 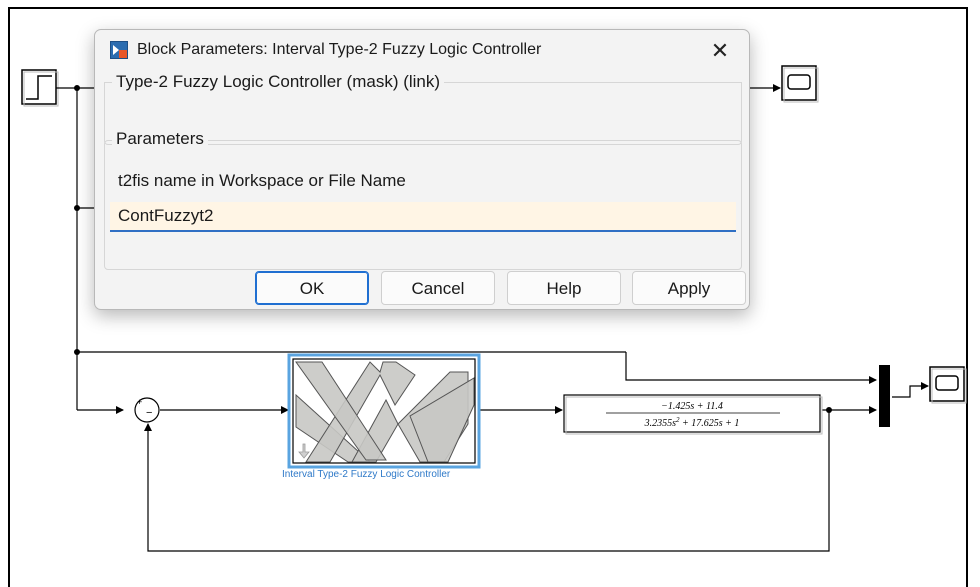 I want to click on simulink-block-icon, so click(x=119, y=50).